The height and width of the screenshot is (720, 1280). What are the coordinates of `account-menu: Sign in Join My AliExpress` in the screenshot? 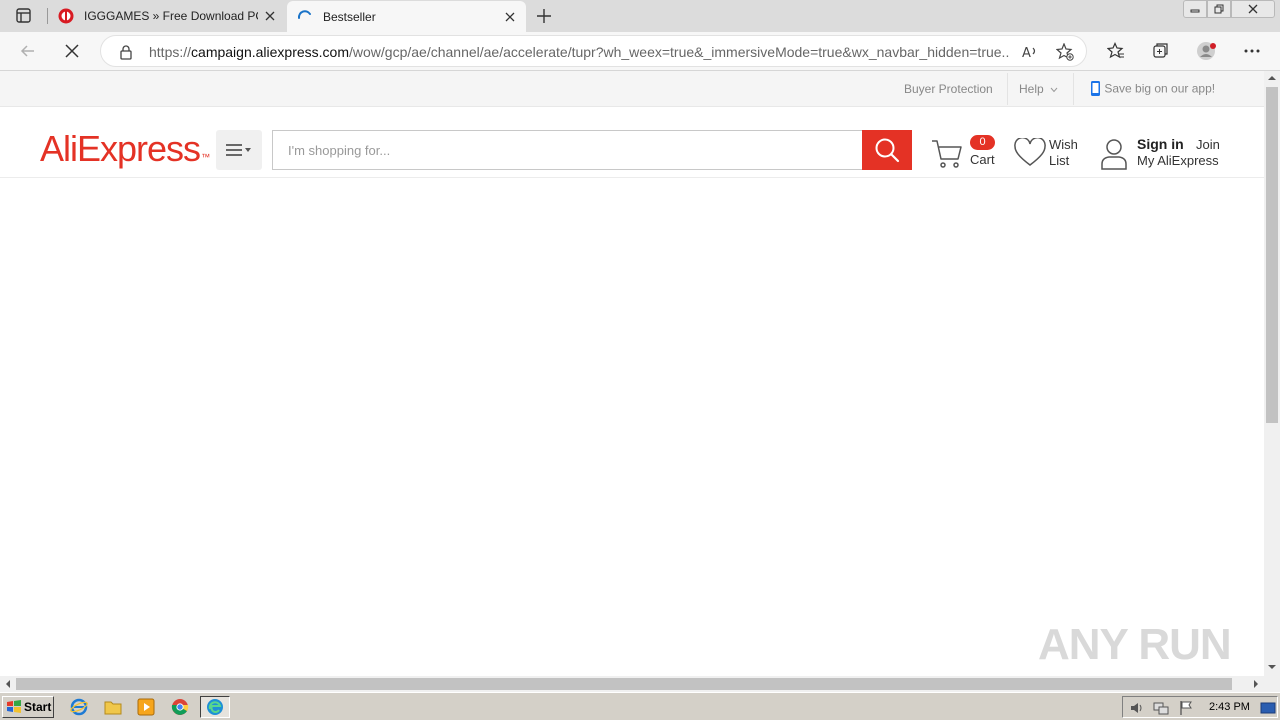 It's located at (1170, 153).